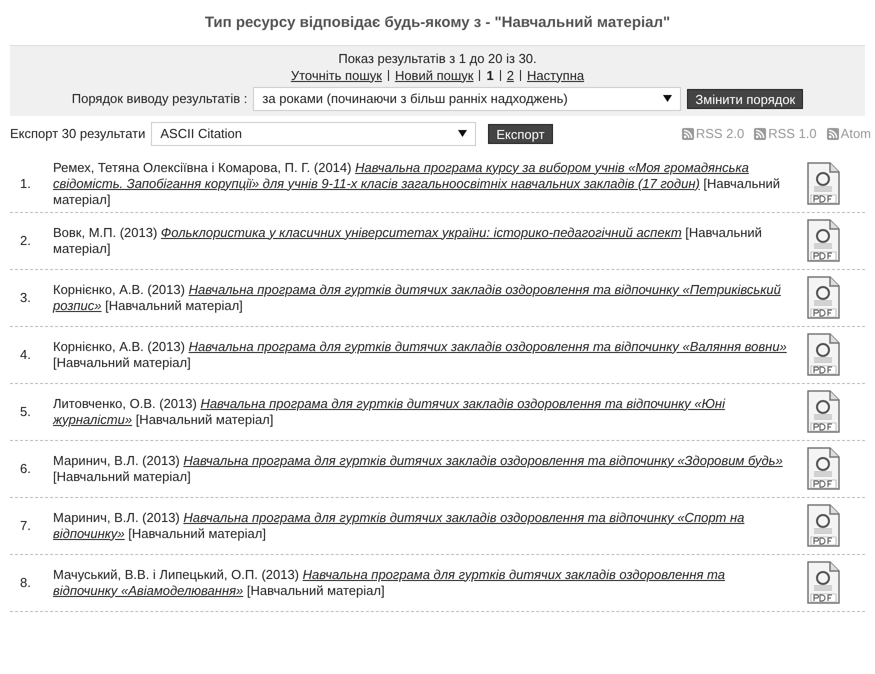 The image size is (875, 674). What do you see at coordinates (437, 58) in the screenshot?
I see `results-summary: Показ результатів з 1 до 20 із 30.` at bounding box center [437, 58].